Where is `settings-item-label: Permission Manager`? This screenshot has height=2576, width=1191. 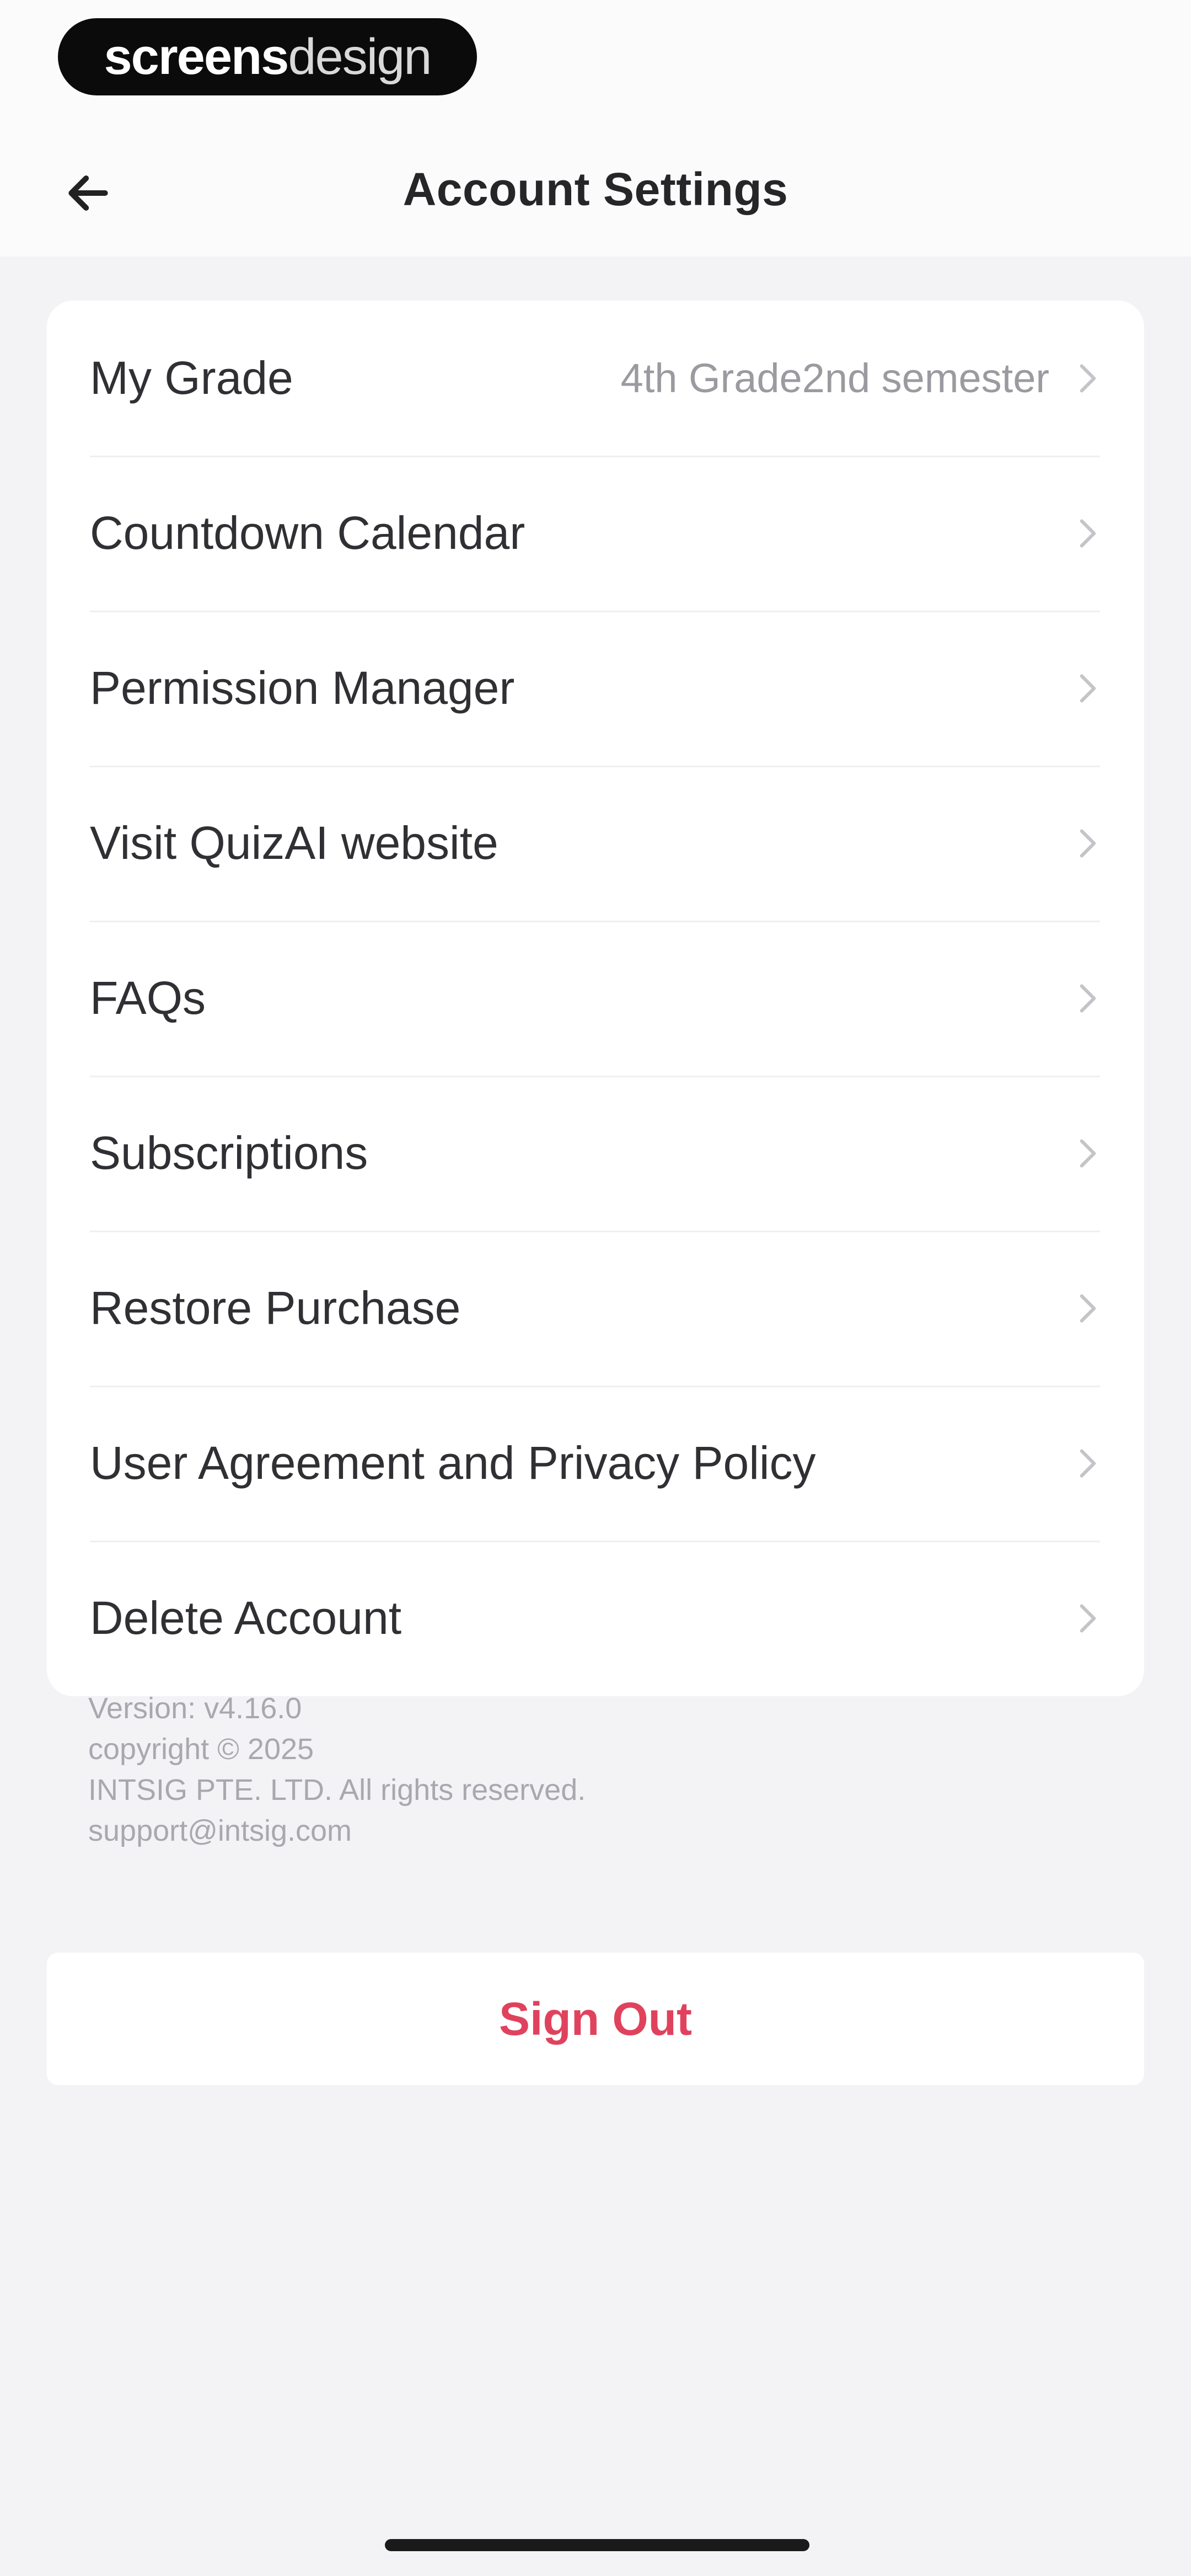 settings-item-label: Permission Manager is located at coordinates (302, 688).